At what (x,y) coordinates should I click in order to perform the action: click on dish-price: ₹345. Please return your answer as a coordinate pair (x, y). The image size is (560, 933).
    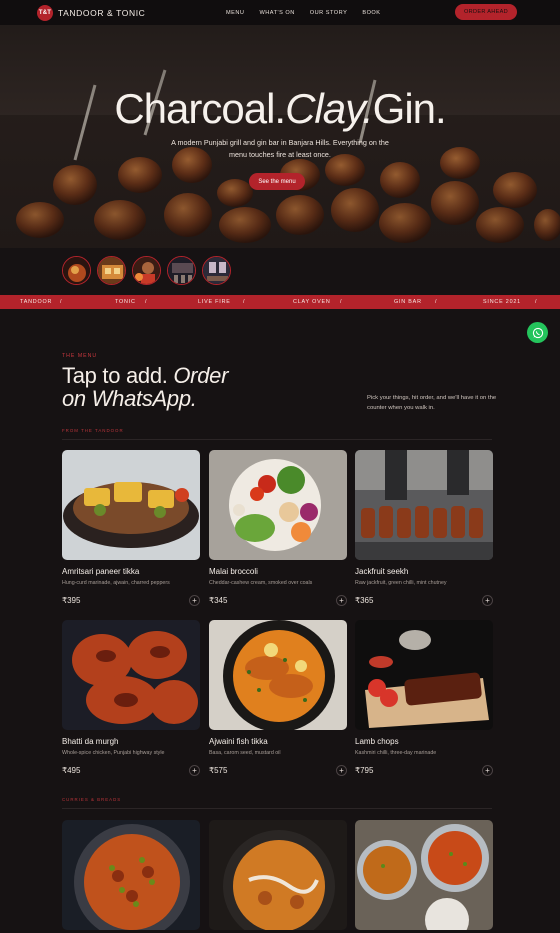
    Looking at the image, I should click on (218, 600).